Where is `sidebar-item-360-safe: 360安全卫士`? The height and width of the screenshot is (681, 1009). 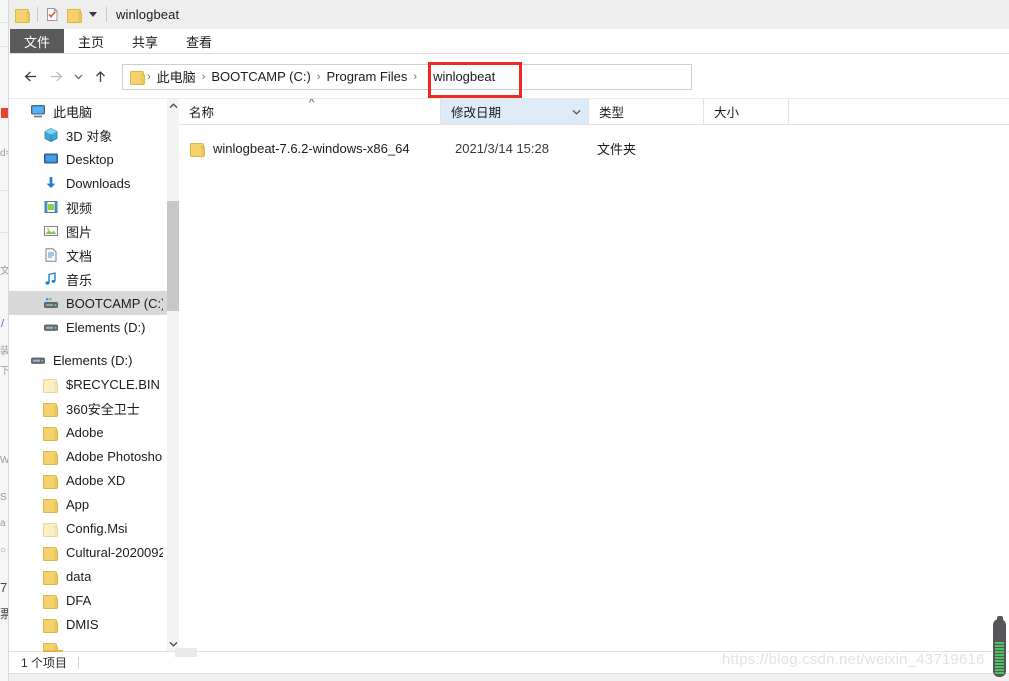
sidebar-item-360-safe: 360安全卫士 is located at coordinates (88, 408).